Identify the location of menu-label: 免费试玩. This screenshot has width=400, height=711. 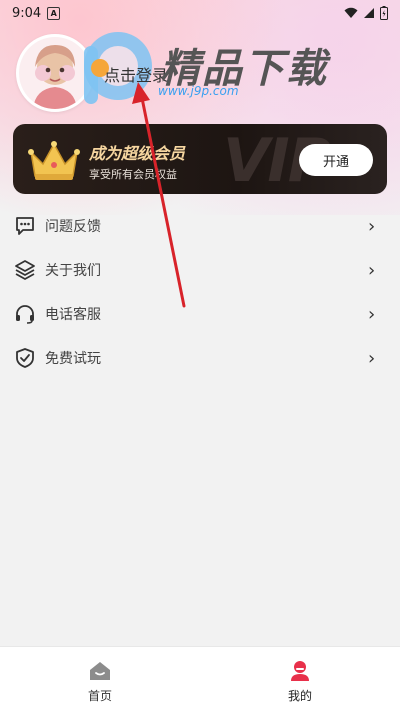
(73, 359).